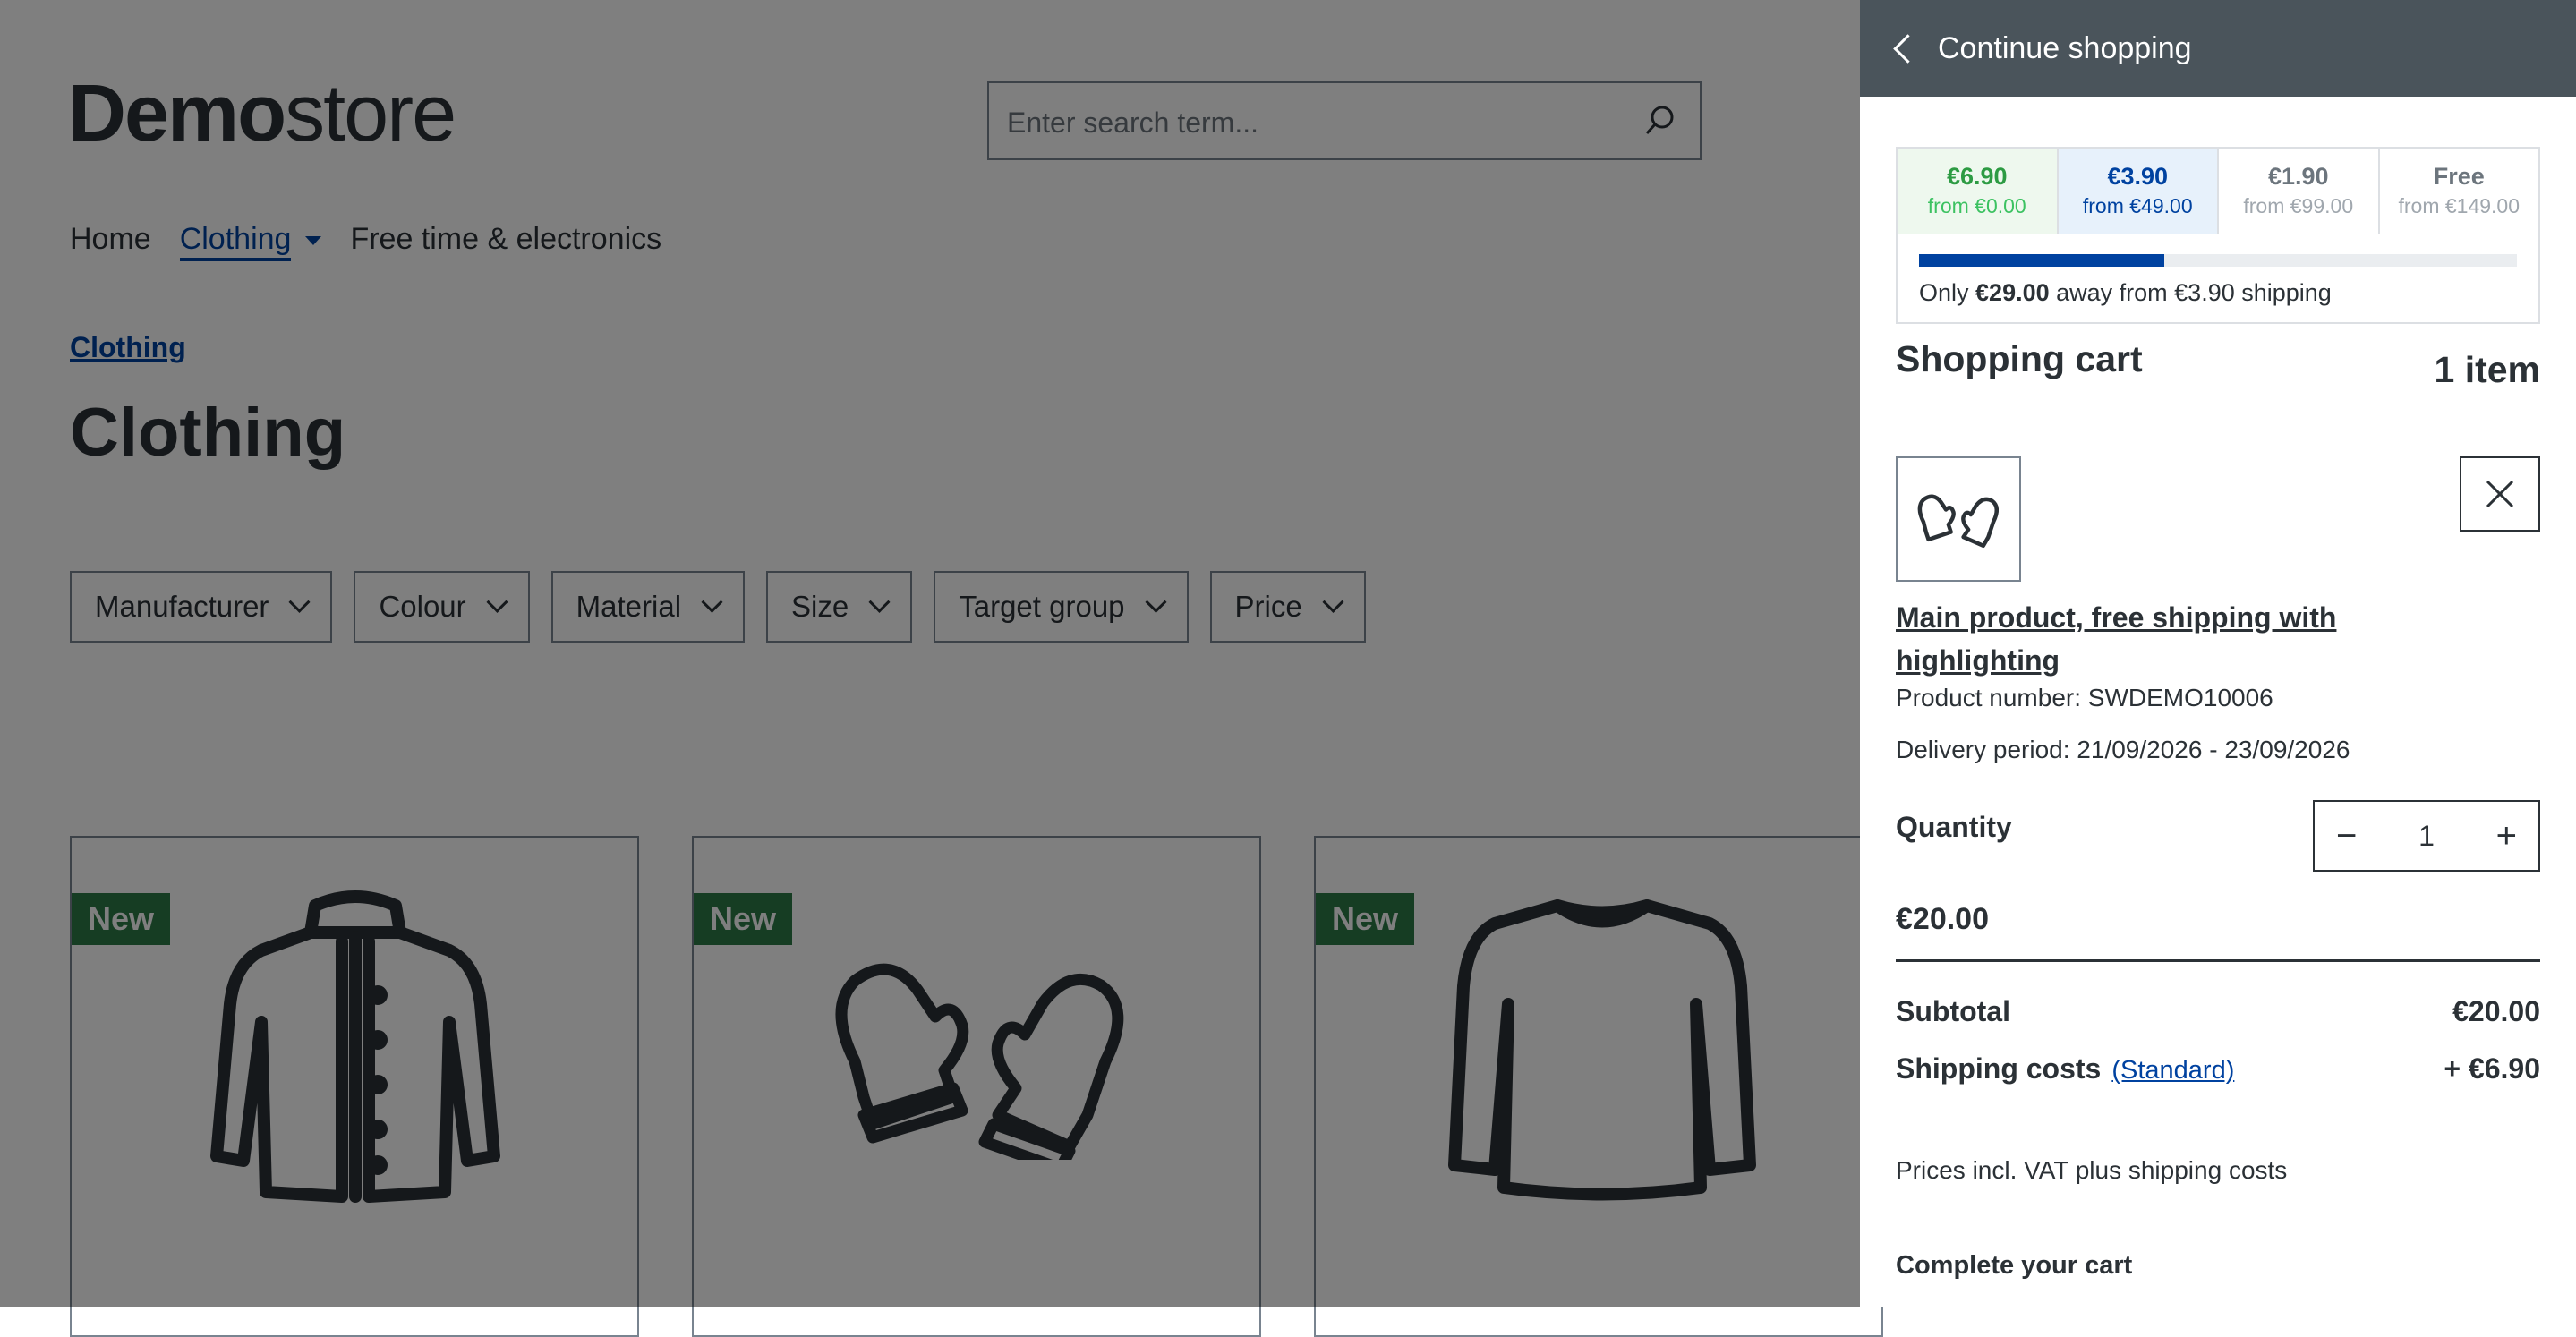  What do you see at coordinates (2123, 749) in the screenshot?
I see `delivery-period: Delivery period: 21/09/2026 - 23/09/2026` at bounding box center [2123, 749].